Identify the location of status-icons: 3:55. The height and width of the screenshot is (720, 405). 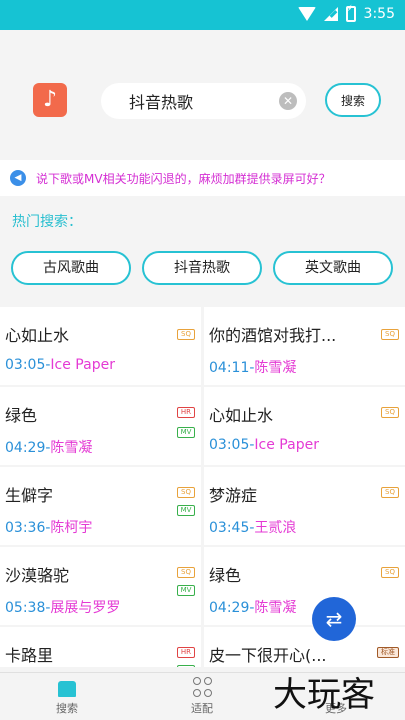
(346, 13).